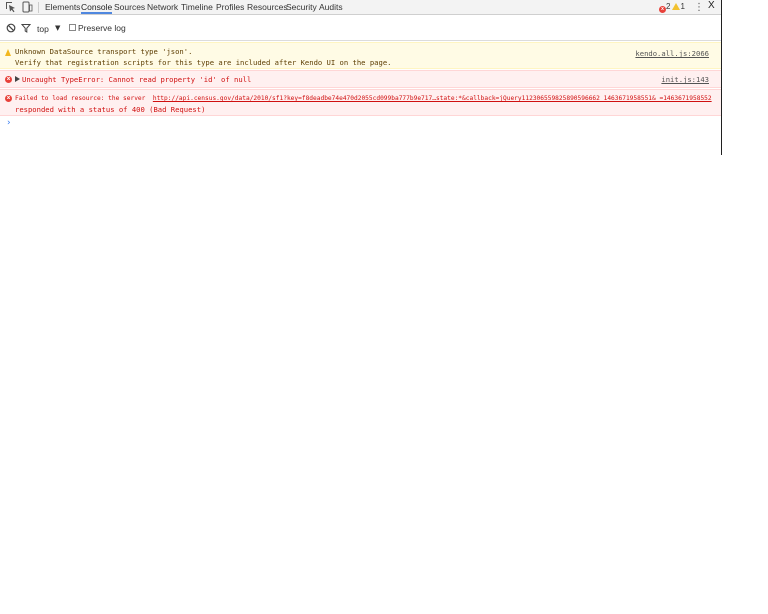 Image resolution: width=768 pixels, height=614 pixels. I want to click on preserve-log-label: Preserve log, so click(102, 28).